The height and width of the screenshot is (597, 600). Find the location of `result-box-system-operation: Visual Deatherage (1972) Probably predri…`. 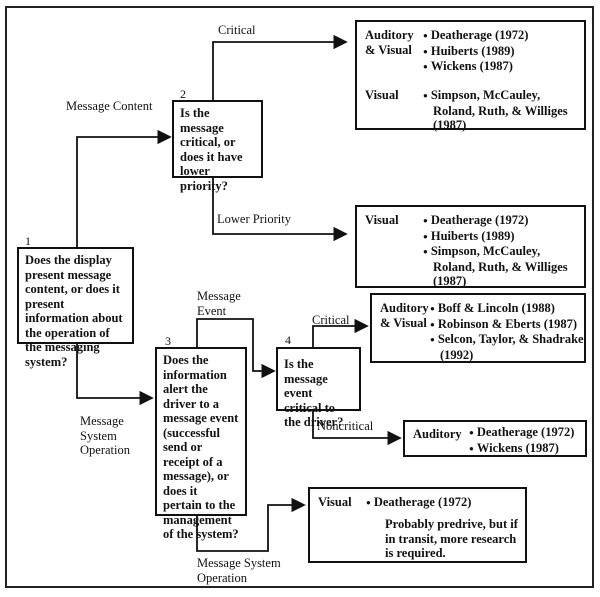

result-box-system-operation: Visual Deatherage (1972) Probably predri… is located at coordinates (417, 525).